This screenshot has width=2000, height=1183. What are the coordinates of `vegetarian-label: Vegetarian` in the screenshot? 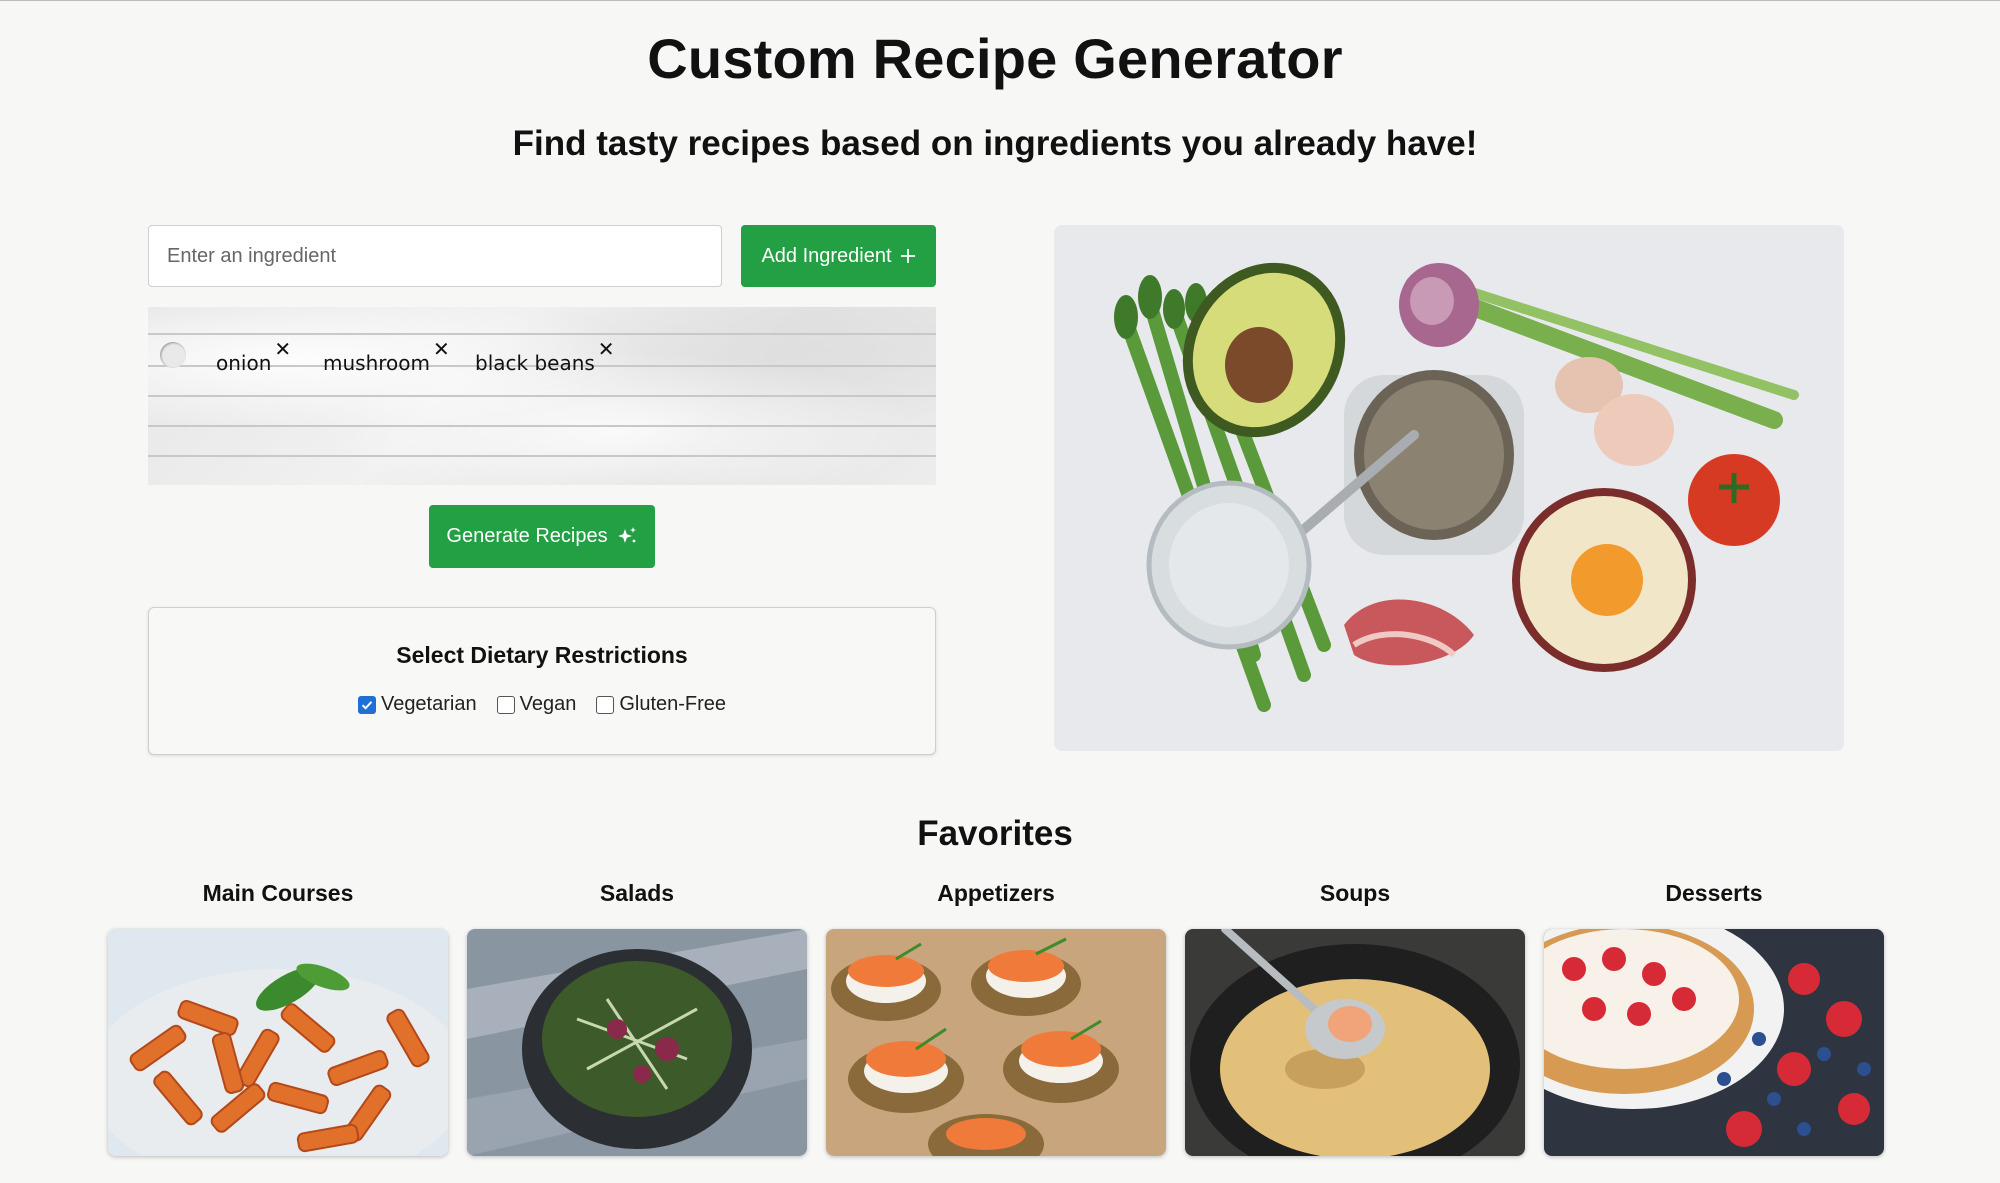 It's located at (428, 704).